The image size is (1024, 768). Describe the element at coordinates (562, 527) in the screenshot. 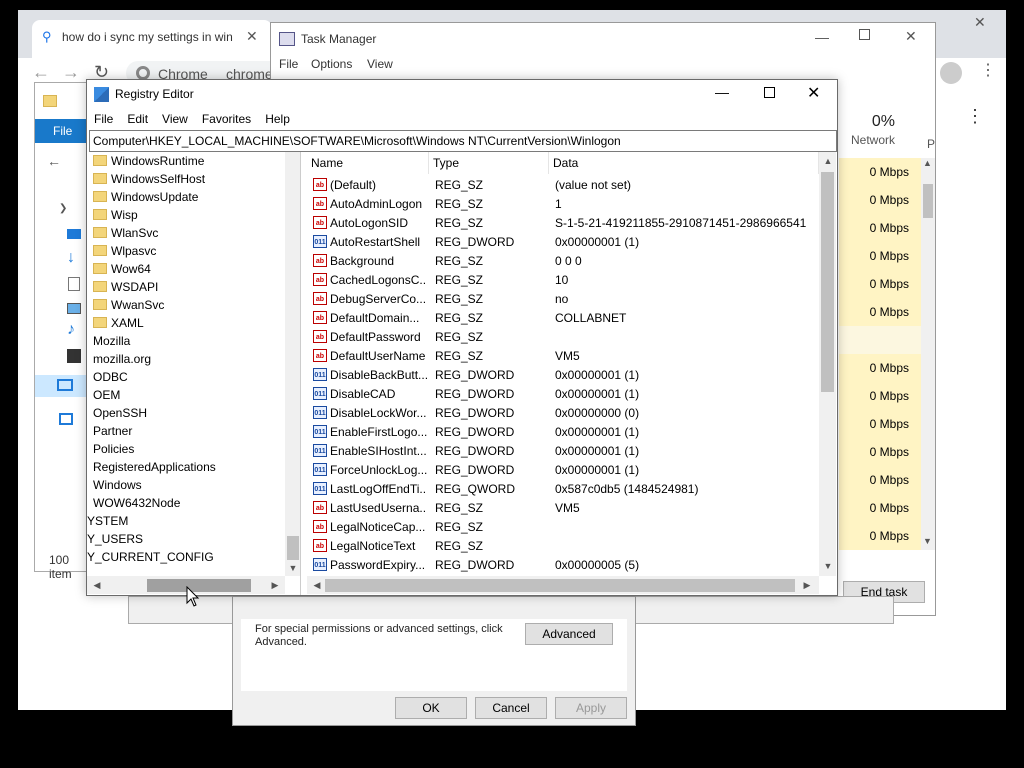

I see `value-row: ab LegalNoticeCap... REG_SZ` at that location.